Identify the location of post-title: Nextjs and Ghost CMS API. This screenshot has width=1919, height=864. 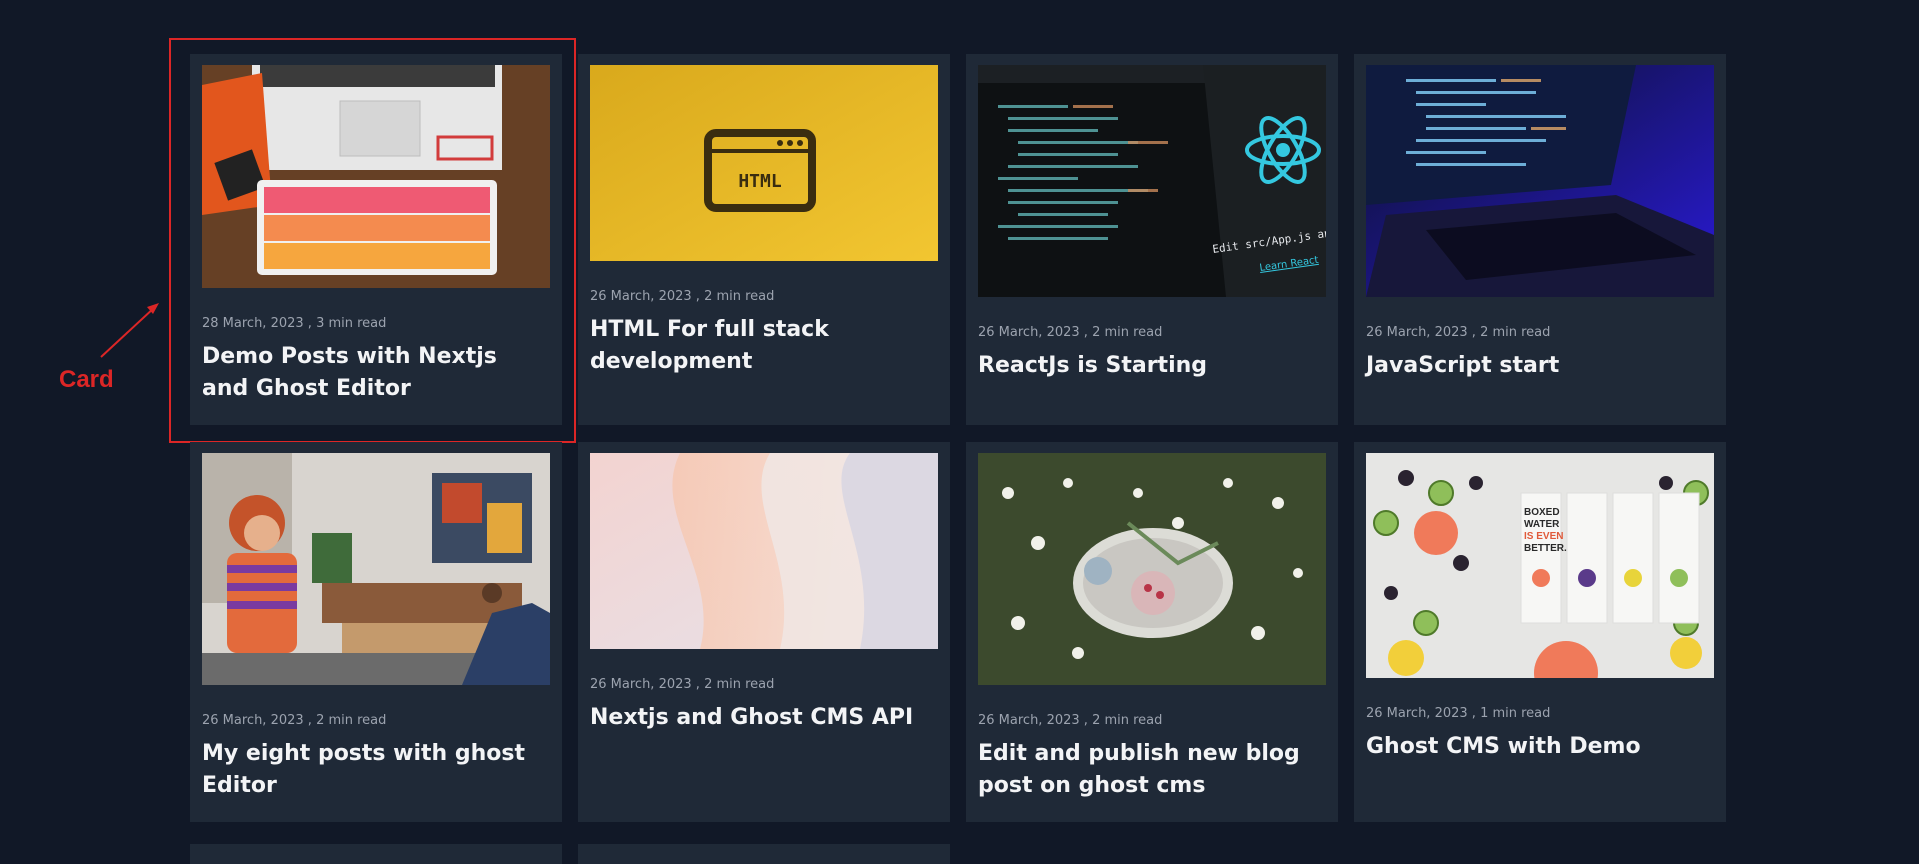
(764, 718).